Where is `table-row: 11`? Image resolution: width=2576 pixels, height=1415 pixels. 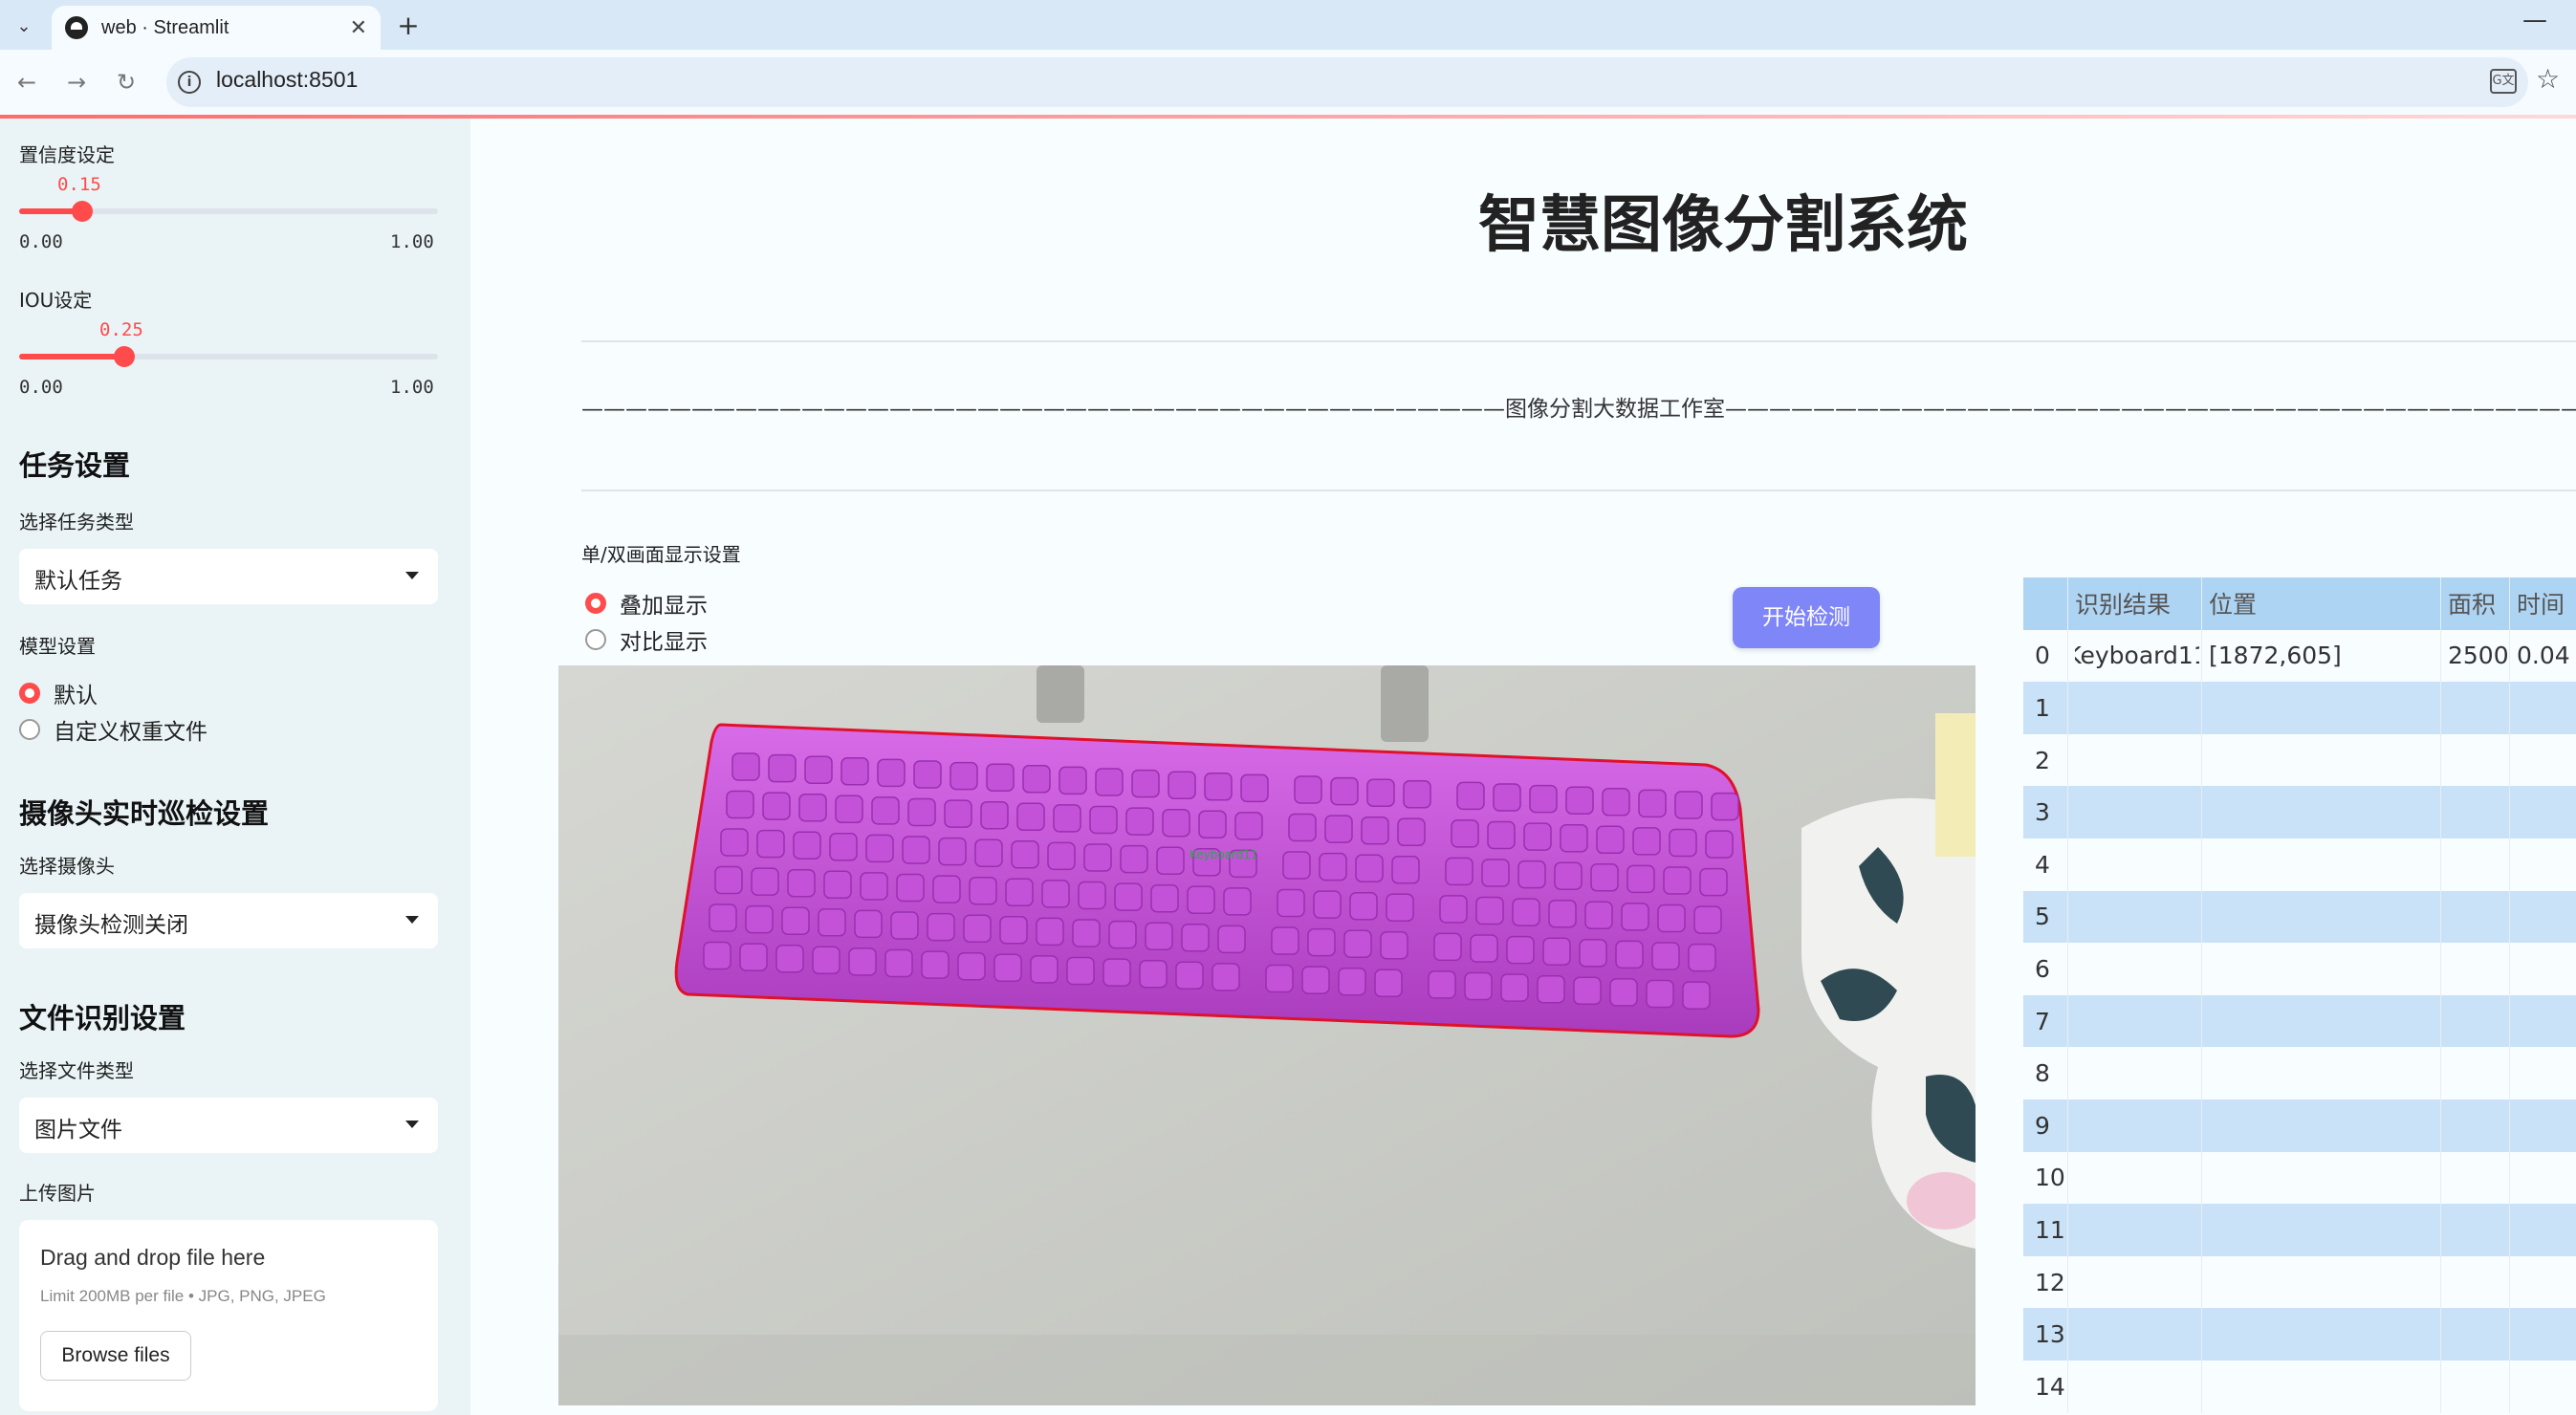 table-row: 11 is located at coordinates (2299, 1230).